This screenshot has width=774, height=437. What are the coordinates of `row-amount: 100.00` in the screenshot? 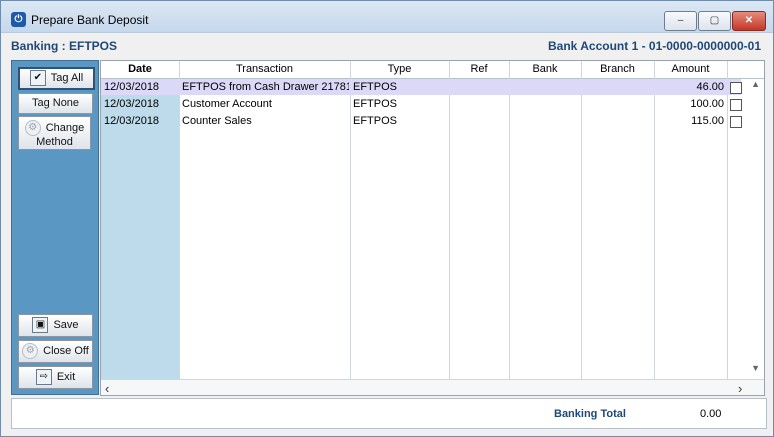 It's located at (707, 104).